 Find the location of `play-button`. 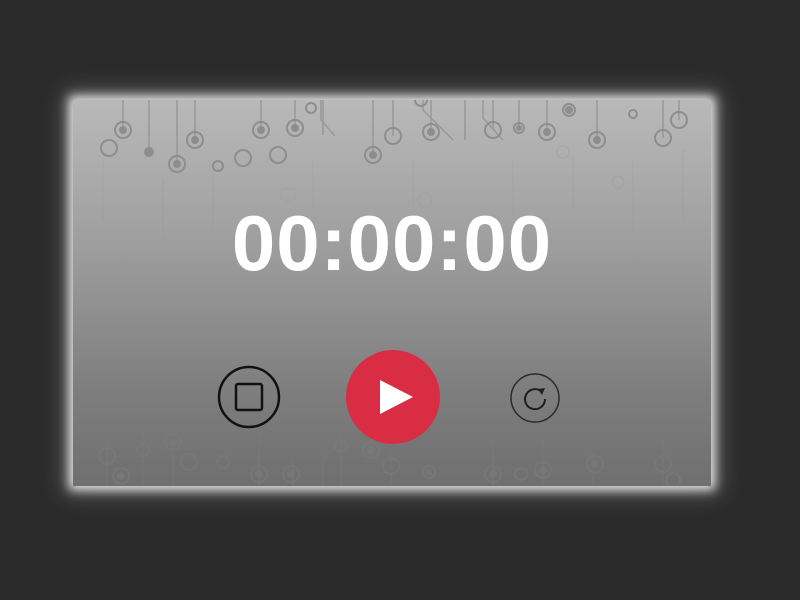

play-button is located at coordinates (393, 397).